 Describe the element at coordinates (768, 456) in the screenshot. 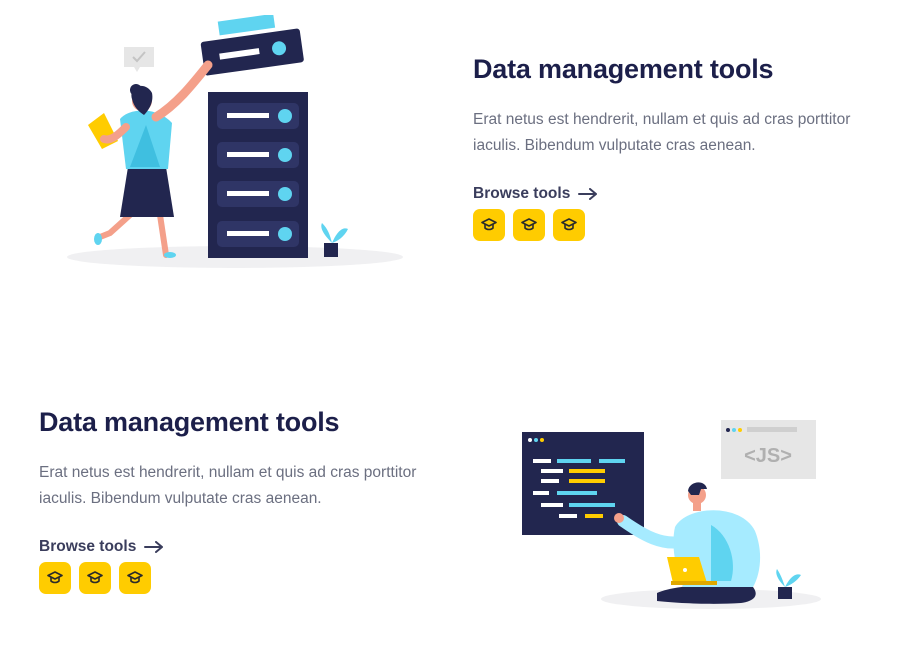

I see `js-window-label: <JS>` at that location.